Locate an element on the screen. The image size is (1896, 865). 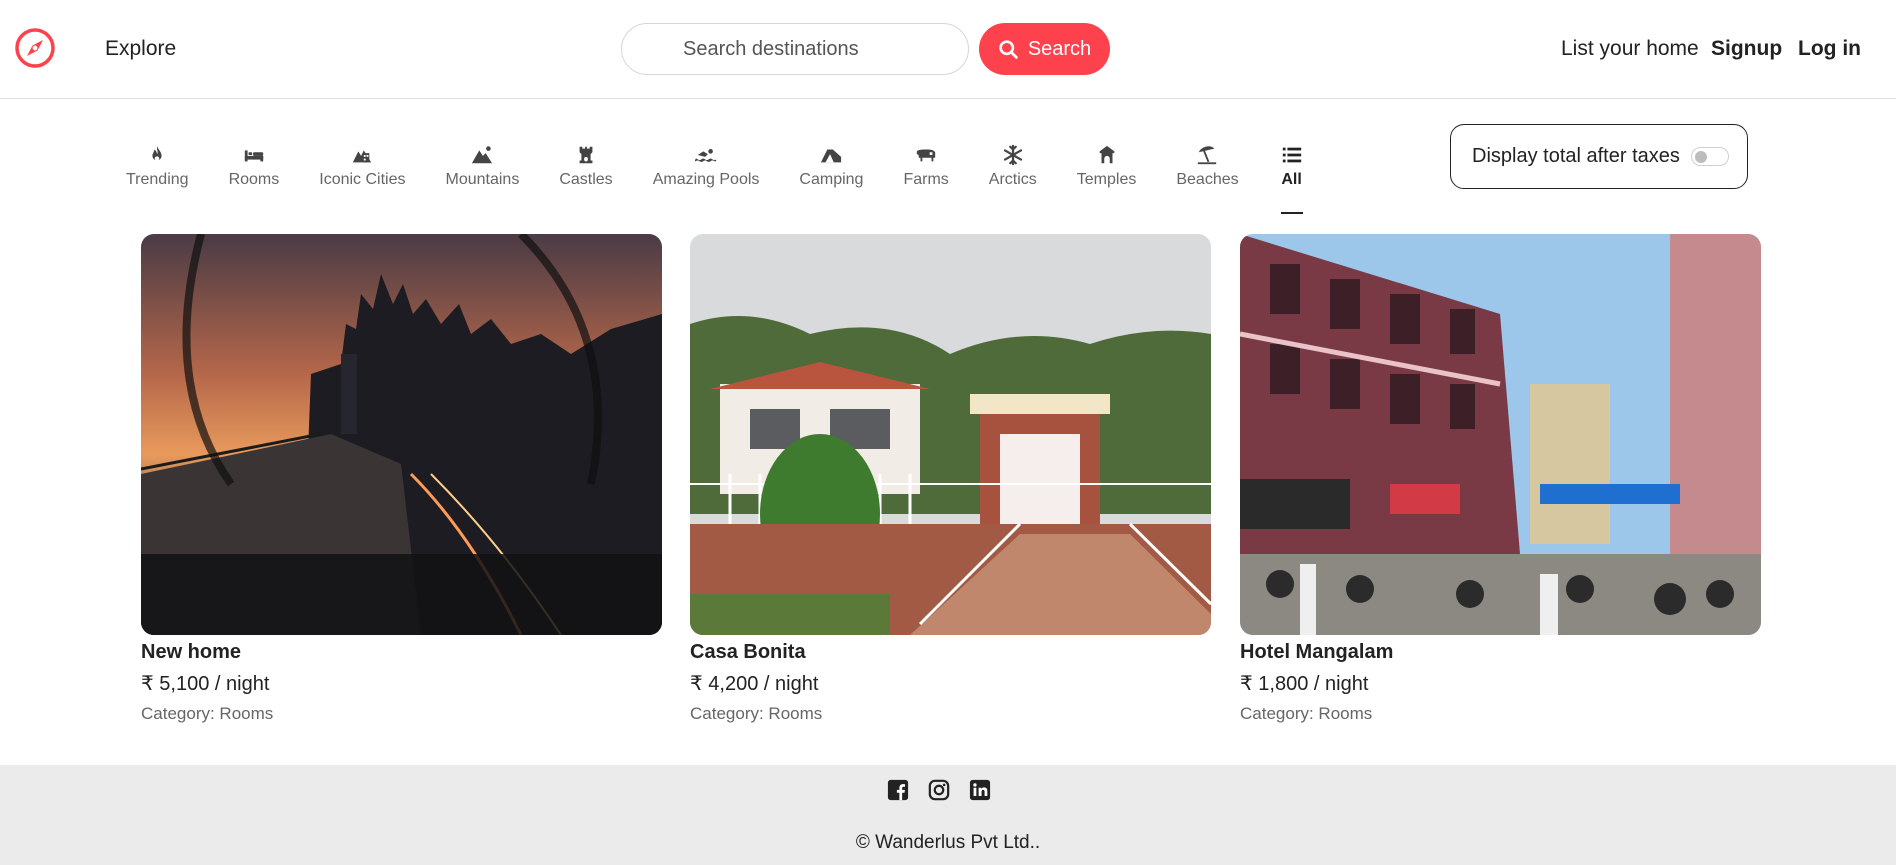
filter-arctics: Arctics is located at coordinates (1013, 182).